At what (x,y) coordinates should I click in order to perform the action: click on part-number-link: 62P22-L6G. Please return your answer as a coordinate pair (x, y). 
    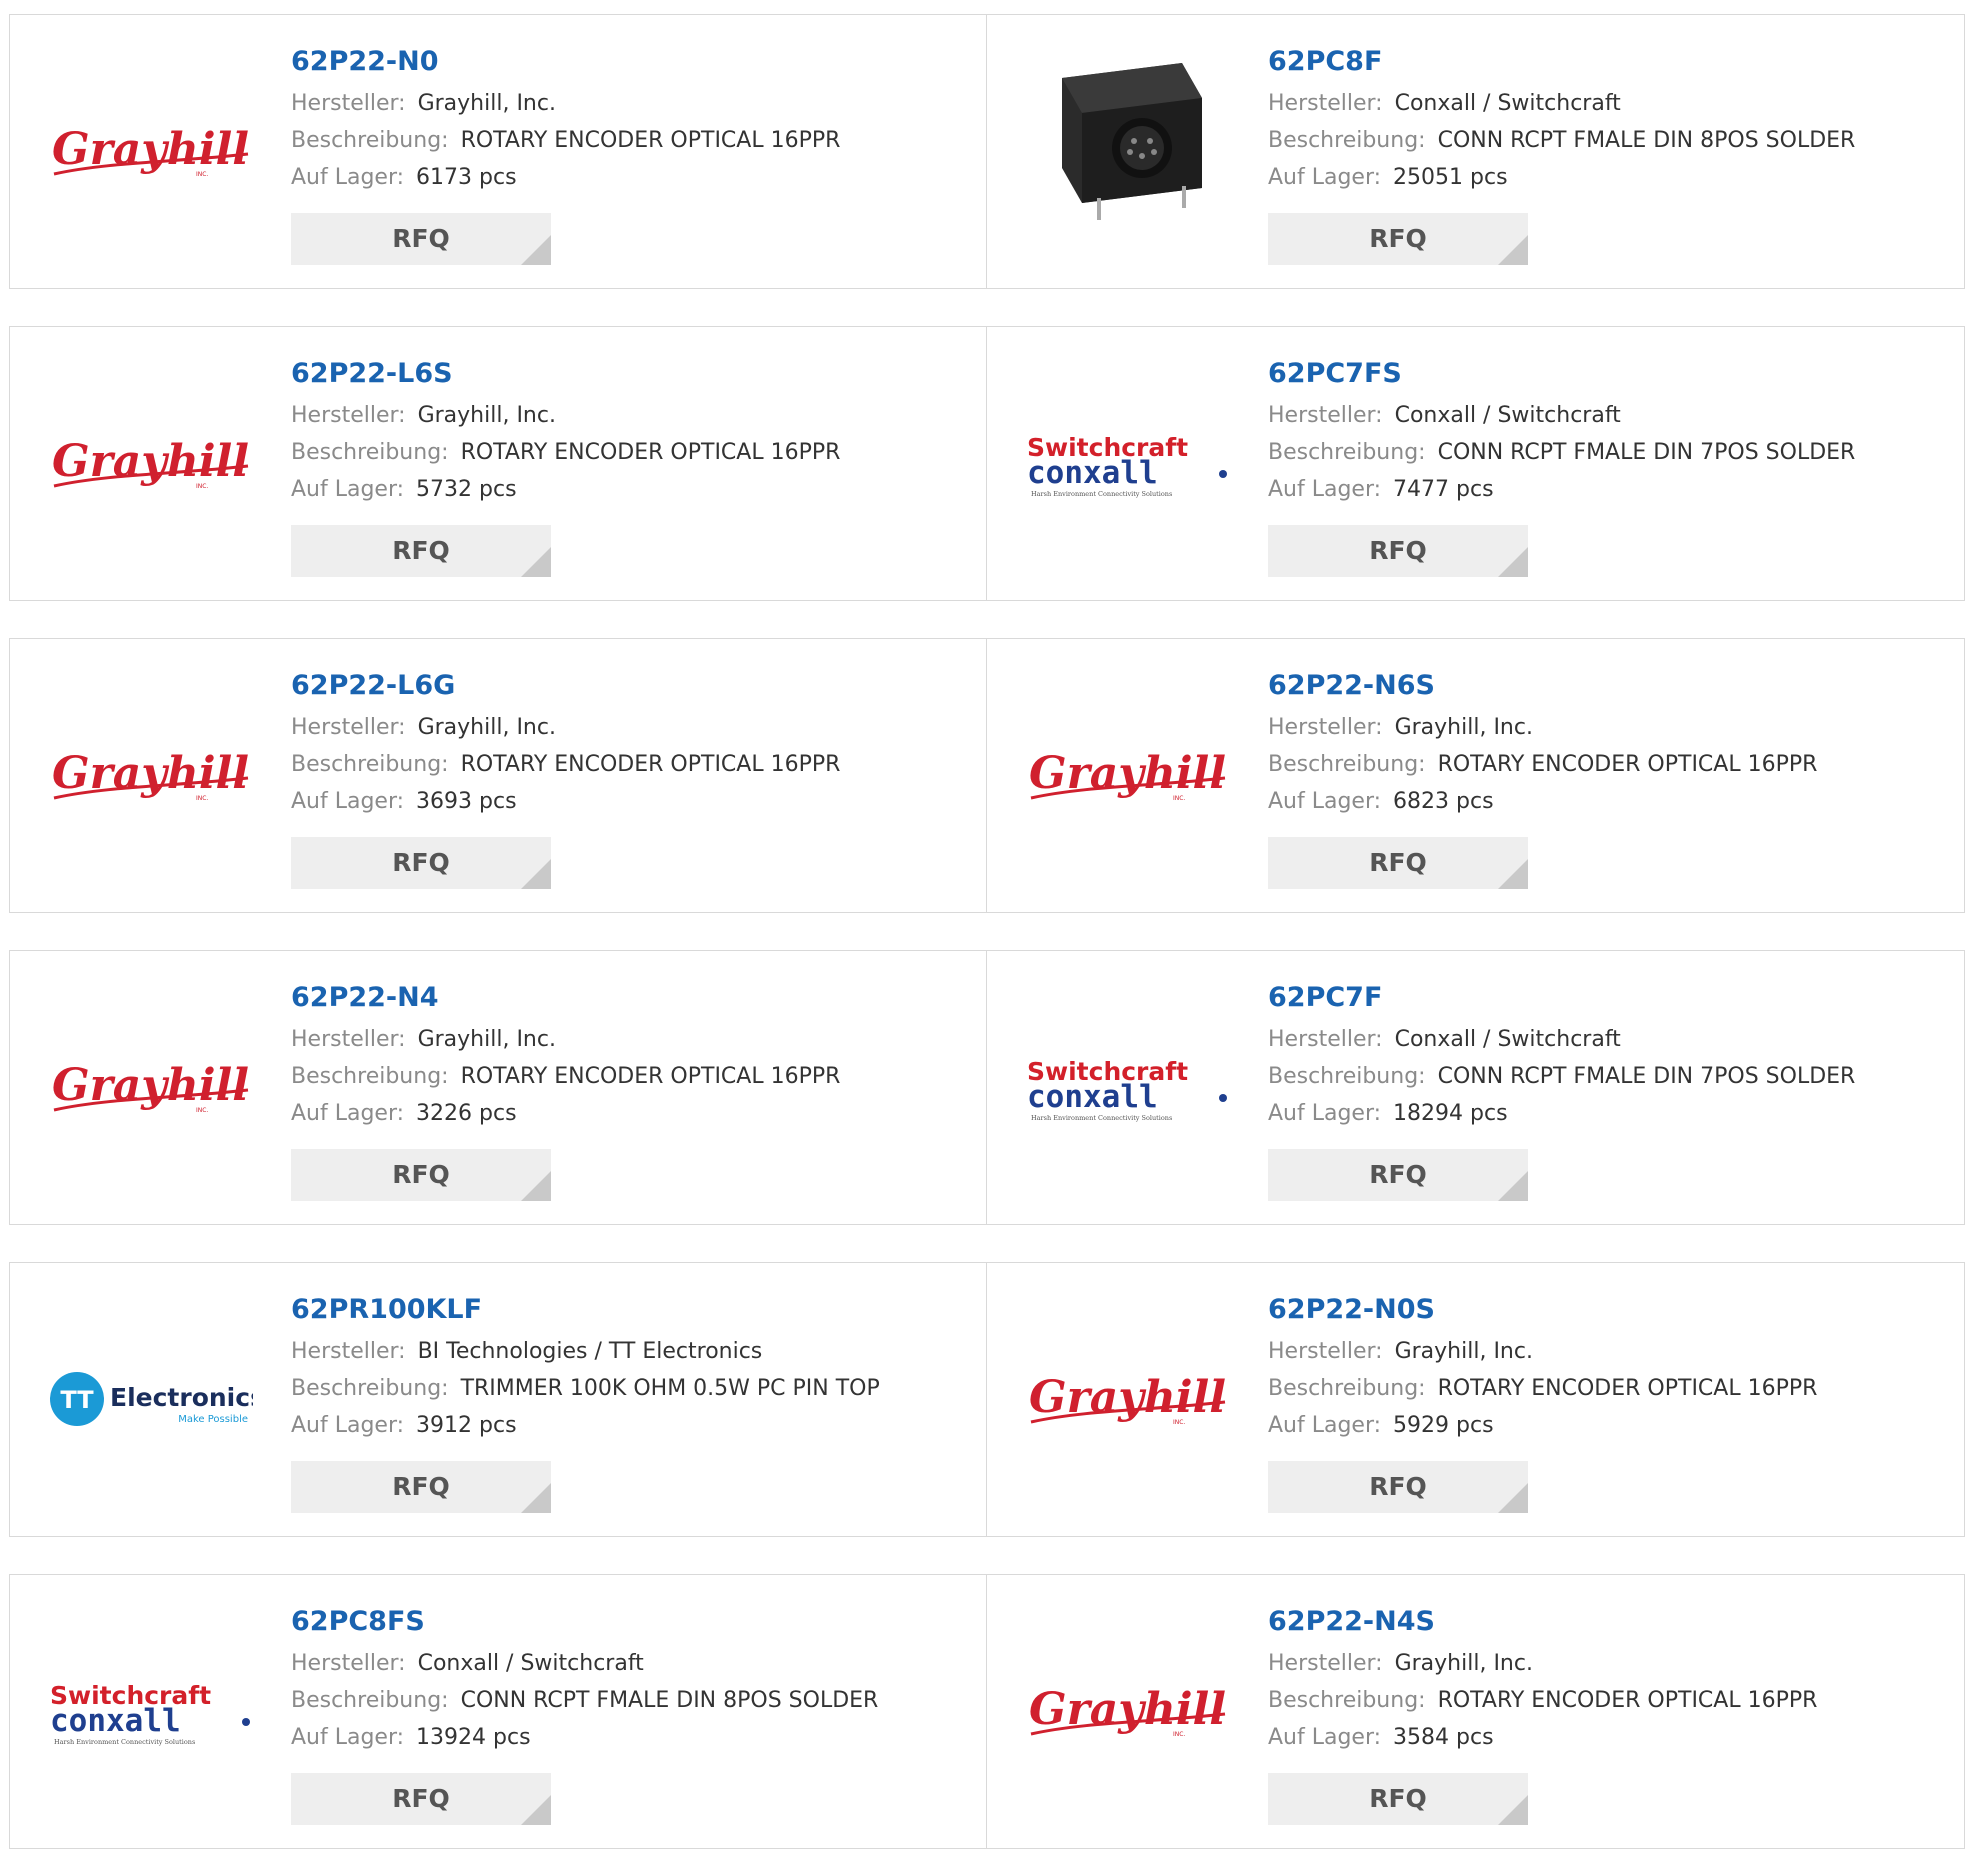
    Looking at the image, I should click on (565, 689).